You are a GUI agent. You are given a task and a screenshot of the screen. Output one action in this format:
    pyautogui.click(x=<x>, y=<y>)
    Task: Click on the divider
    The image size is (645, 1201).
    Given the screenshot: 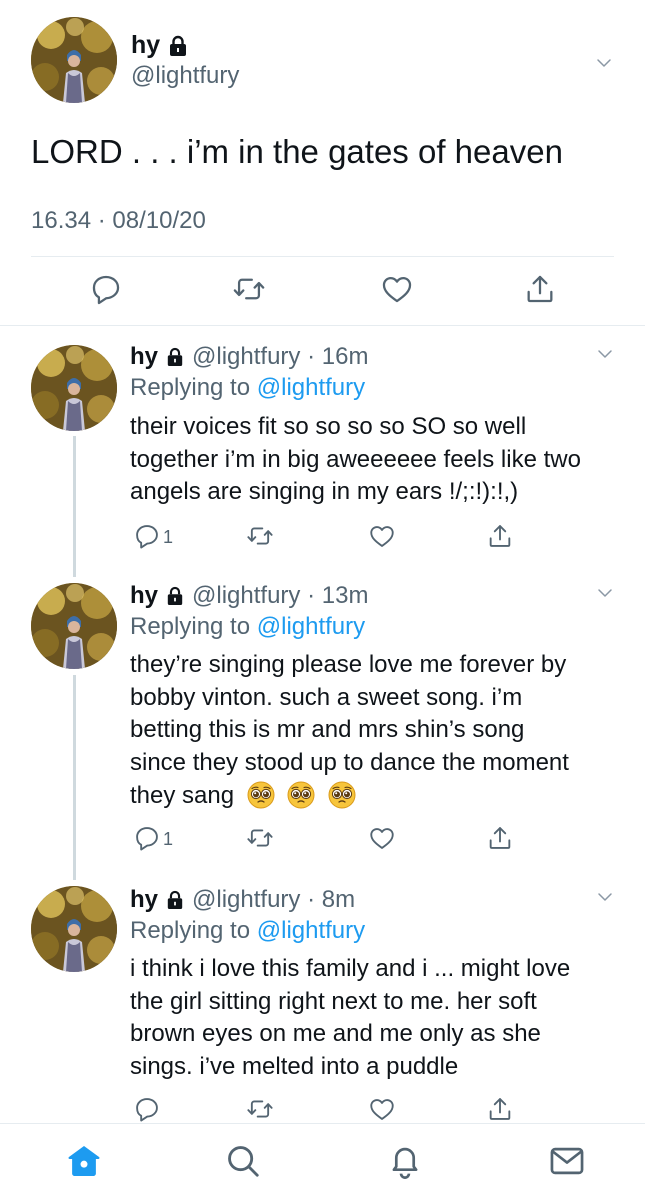 What is the action you would take?
    pyautogui.click(x=322, y=256)
    